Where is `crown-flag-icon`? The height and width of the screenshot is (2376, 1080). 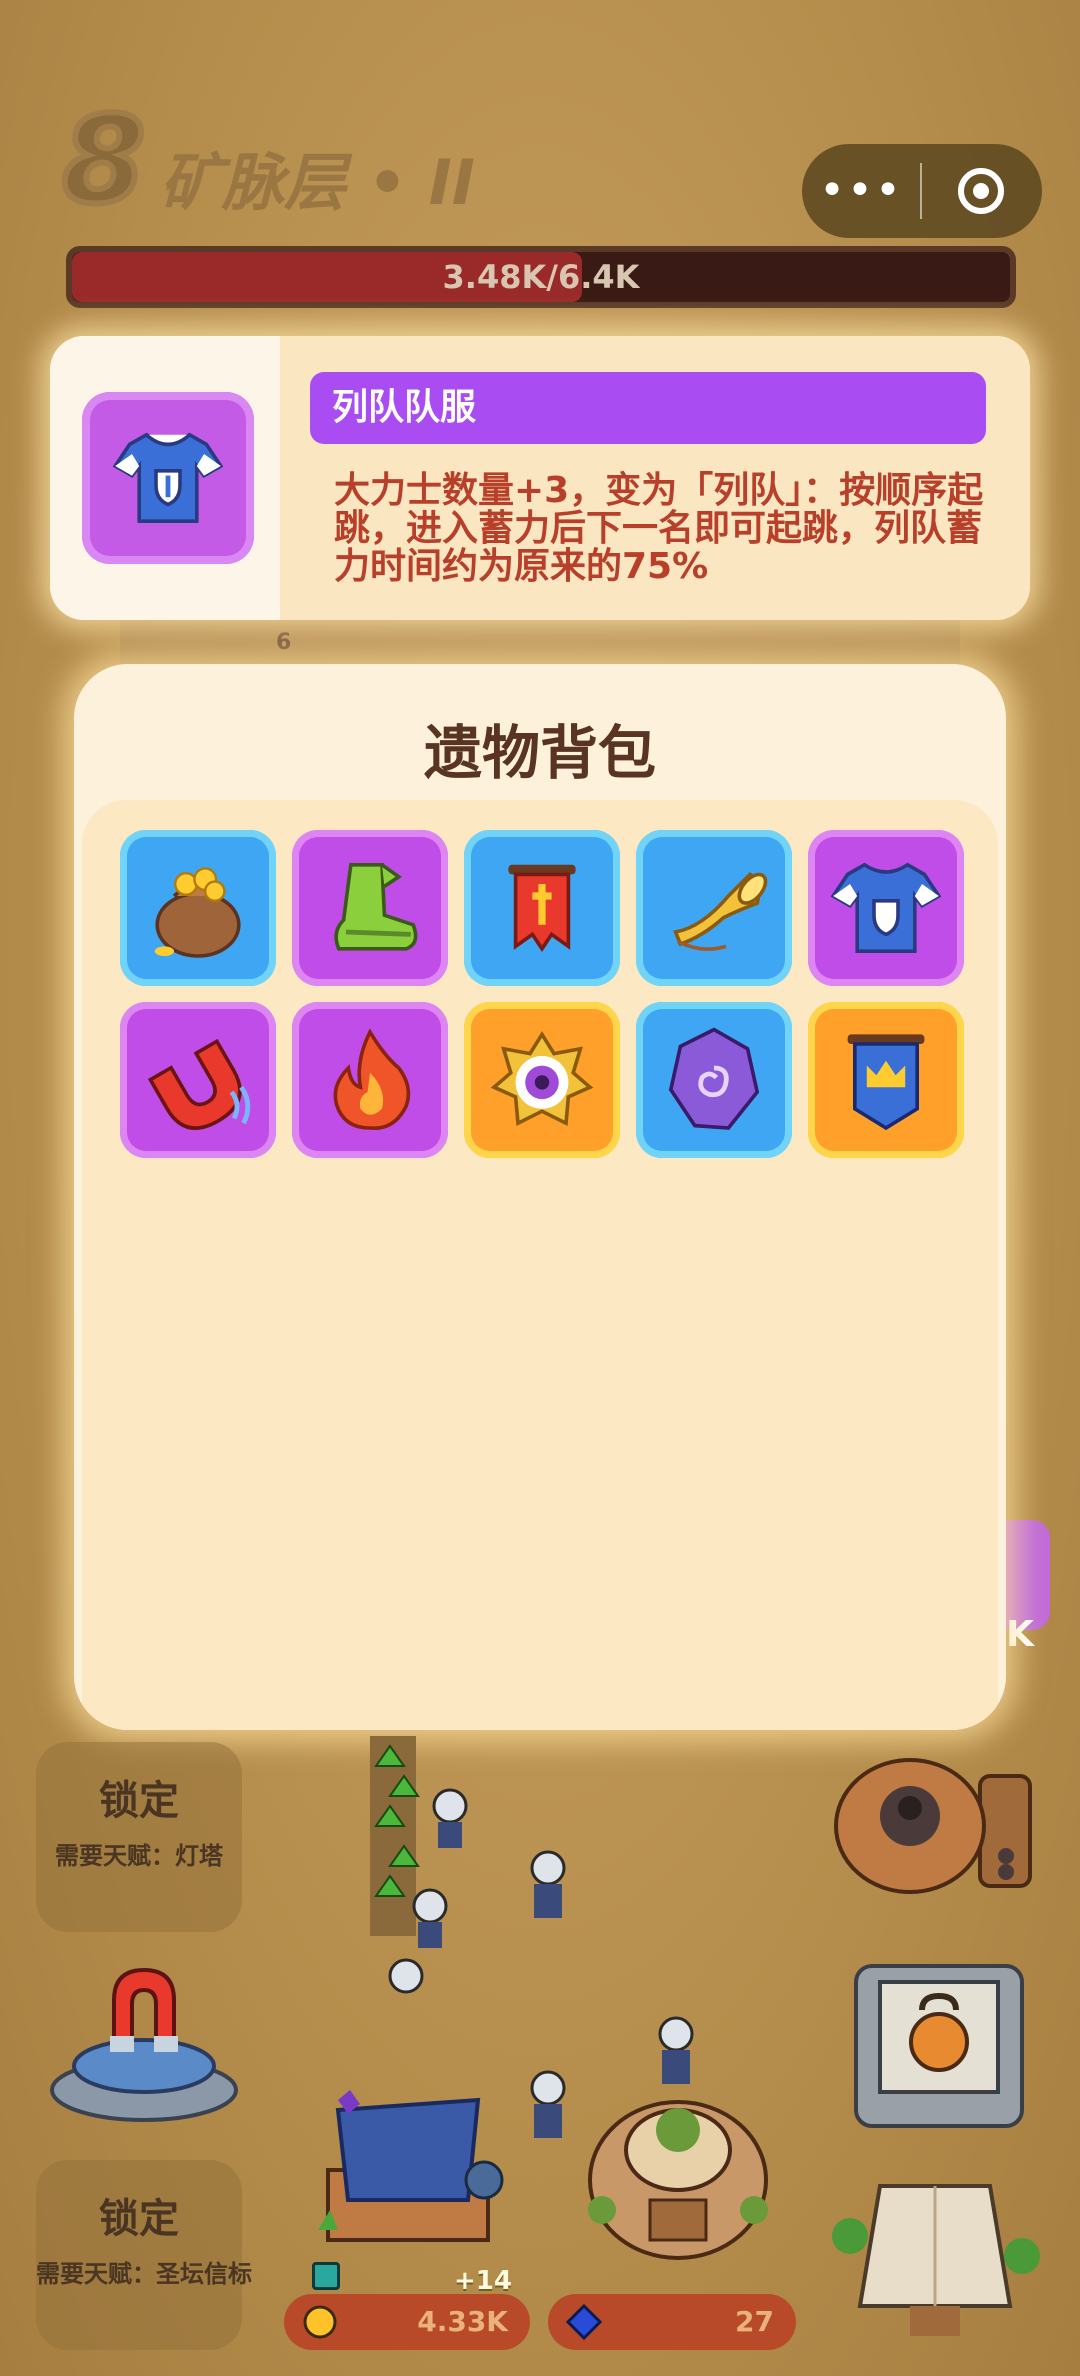
crown-flag-icon is located at coordinates (886, 1080).